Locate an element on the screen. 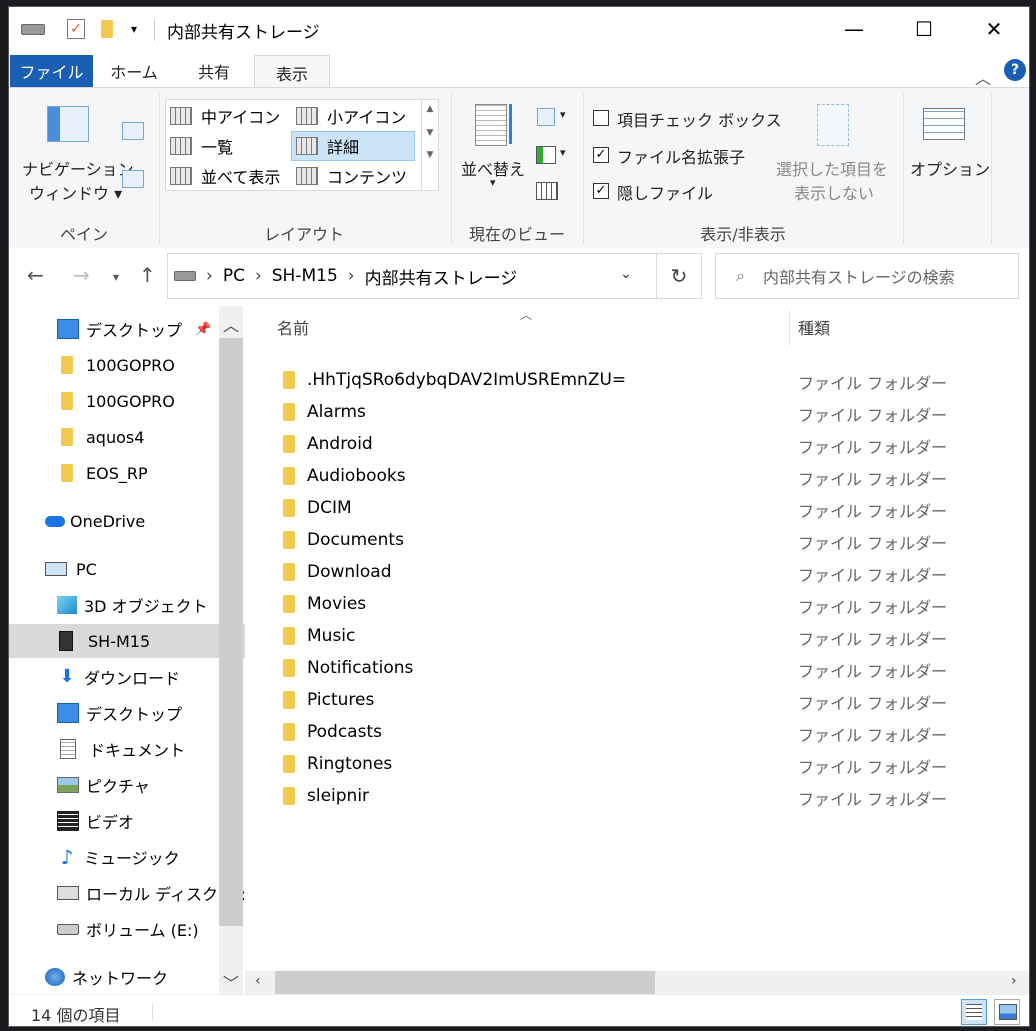 Image resolution: width=1036 pixels, height=1031 pixels. details-view-button is located at coordinates (974, 1012).